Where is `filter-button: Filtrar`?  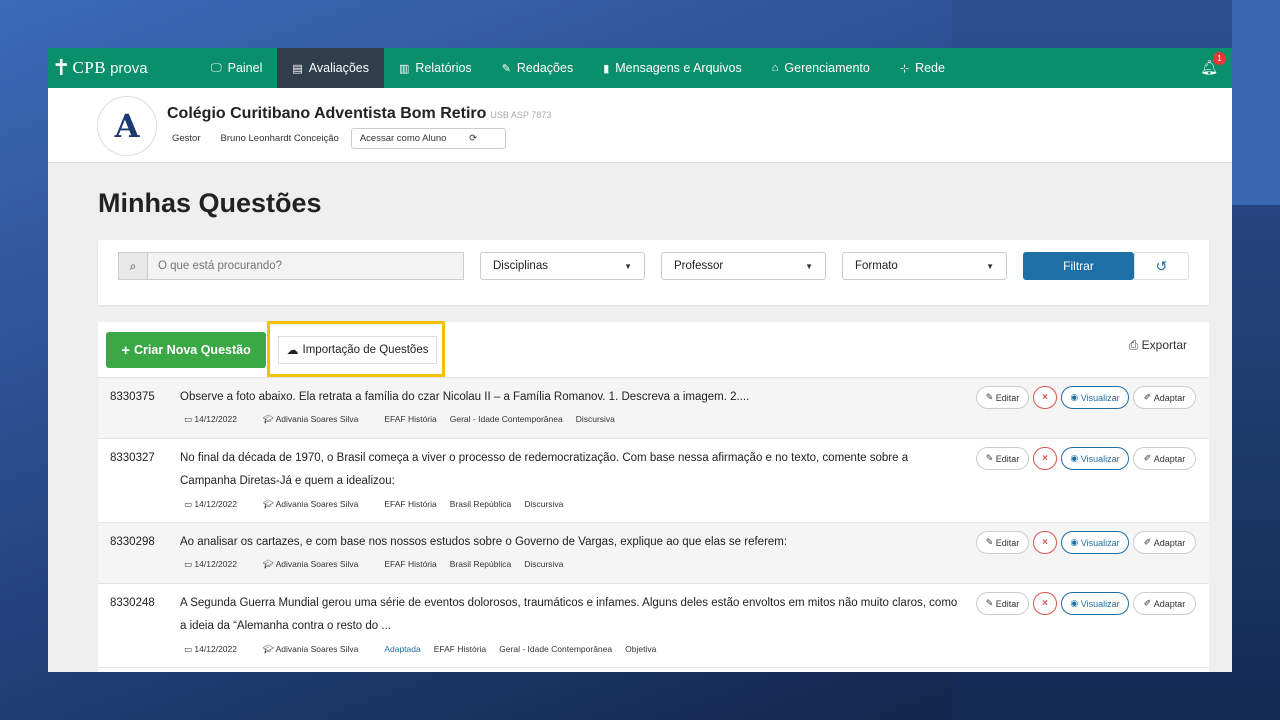 filter-button: Filtrar is located at coordinates (1078, 266).